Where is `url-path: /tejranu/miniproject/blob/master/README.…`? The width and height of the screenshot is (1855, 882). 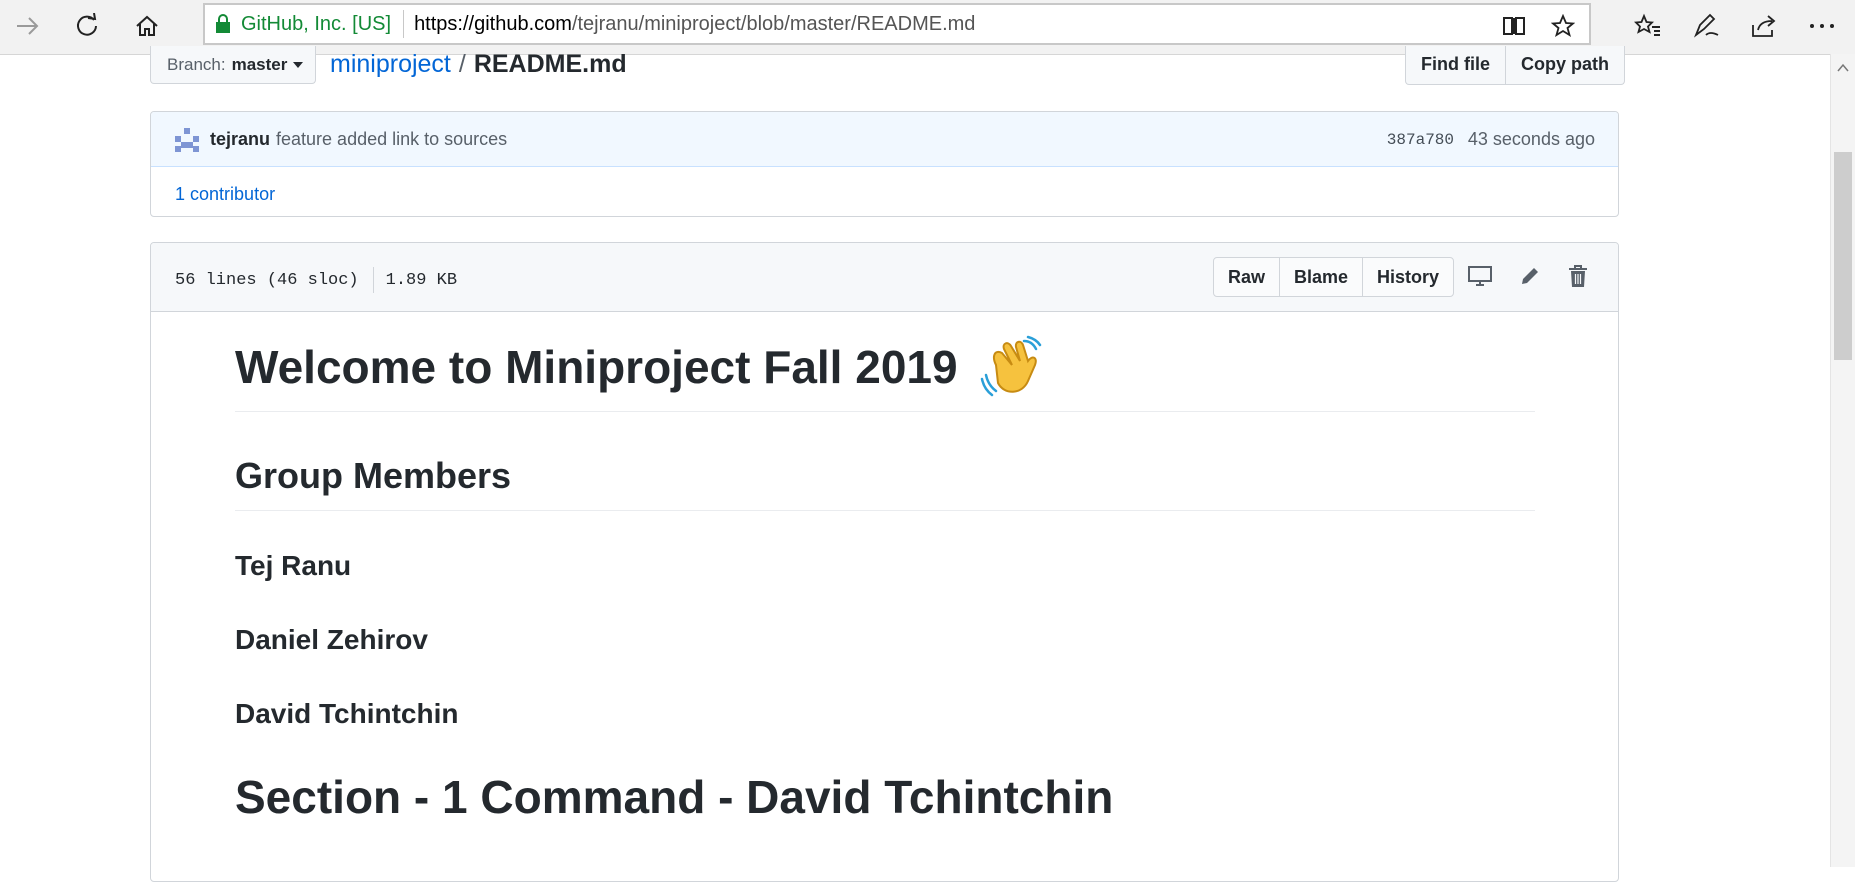
url-path: /tejranu/miniproject/blob/master/README.… is located at coordinates (773, 23).